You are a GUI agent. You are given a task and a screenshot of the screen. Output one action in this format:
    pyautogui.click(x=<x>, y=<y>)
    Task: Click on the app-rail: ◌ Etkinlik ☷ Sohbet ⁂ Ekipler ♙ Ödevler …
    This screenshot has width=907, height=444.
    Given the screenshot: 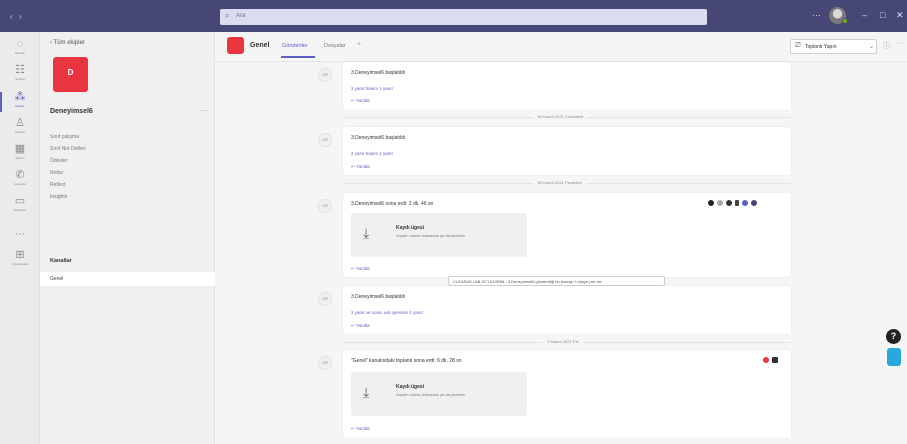 What is the action you would take?
    pyautogui.click(x=20, y=238)
    